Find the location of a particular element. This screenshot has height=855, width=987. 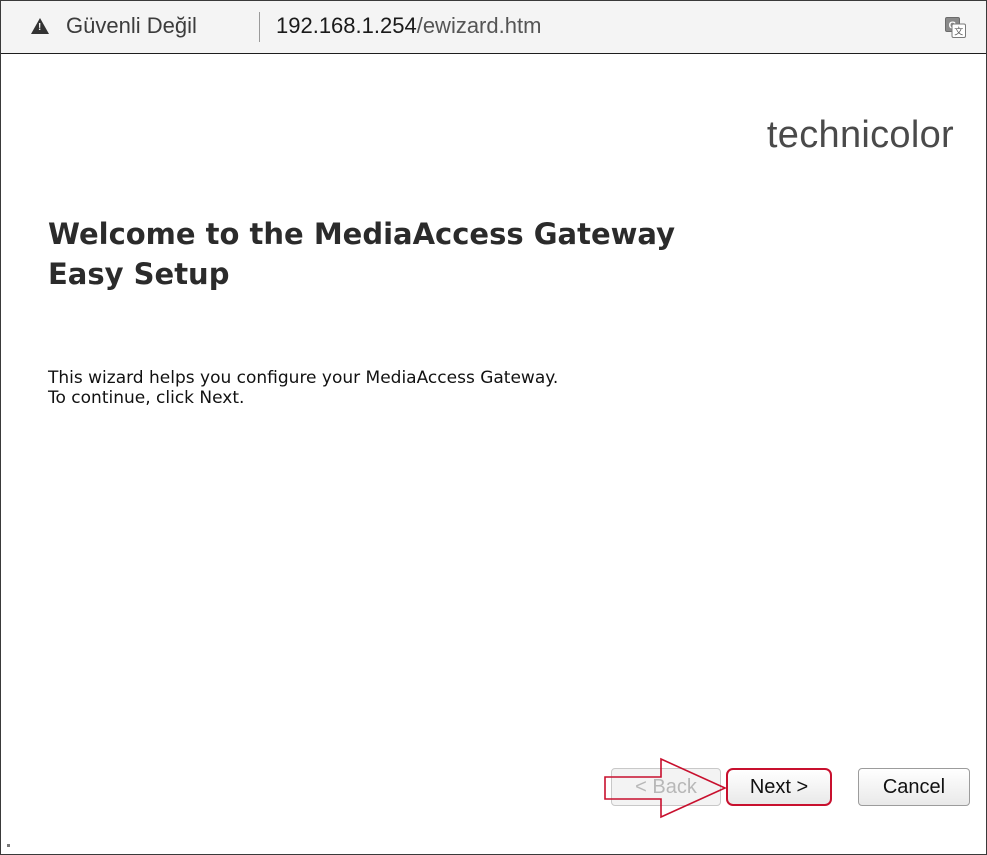

translate-icon: G 文 is located at coordinates (955, 27).